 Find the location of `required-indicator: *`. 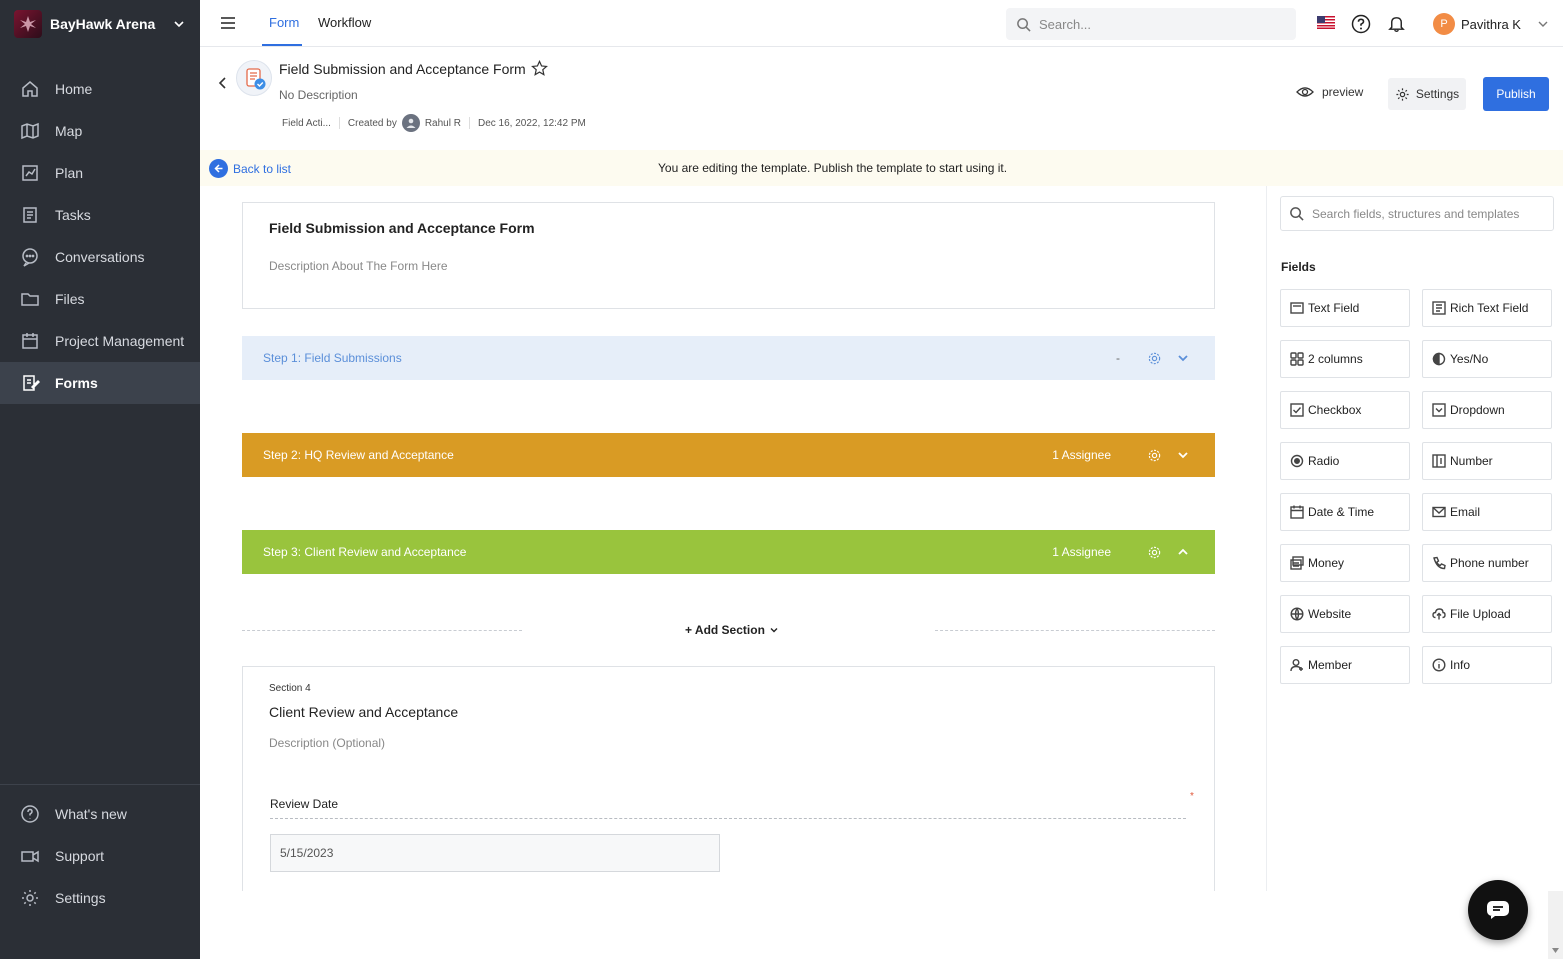

required-indicator: * is located at coordinates (1192, 796).